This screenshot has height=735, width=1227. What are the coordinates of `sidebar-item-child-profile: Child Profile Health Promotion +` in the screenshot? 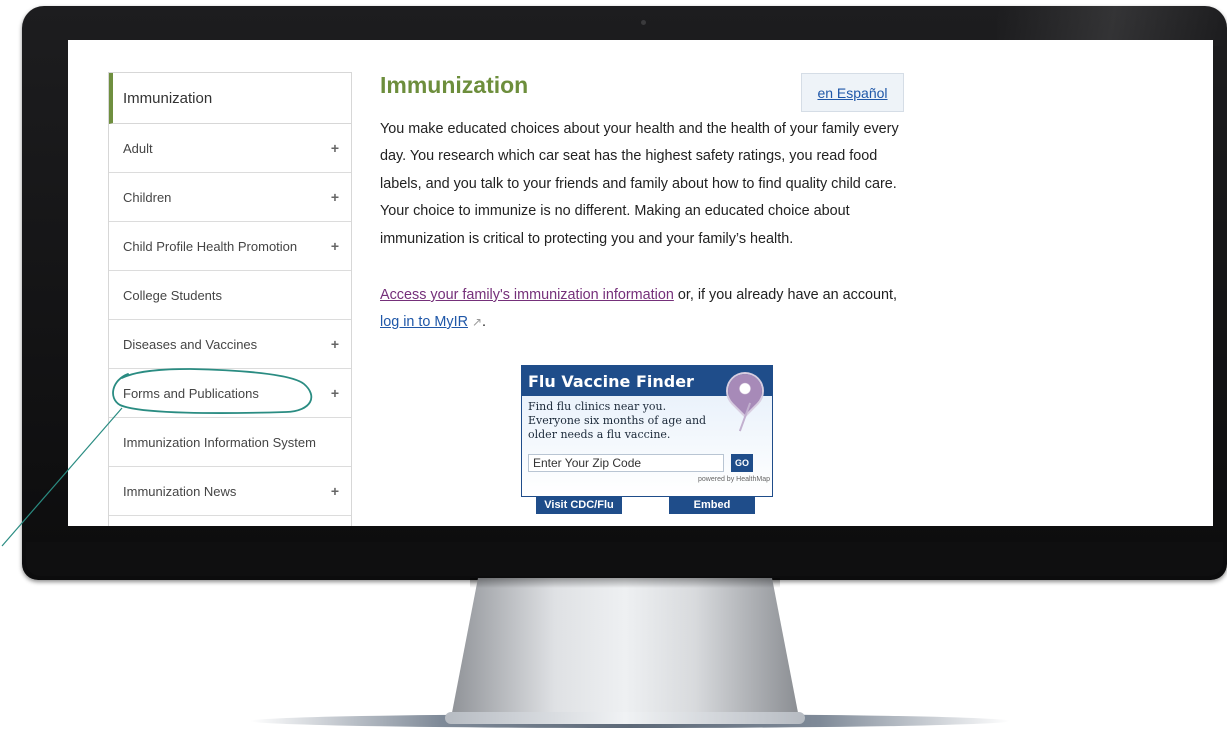 It's located at (230, 246).